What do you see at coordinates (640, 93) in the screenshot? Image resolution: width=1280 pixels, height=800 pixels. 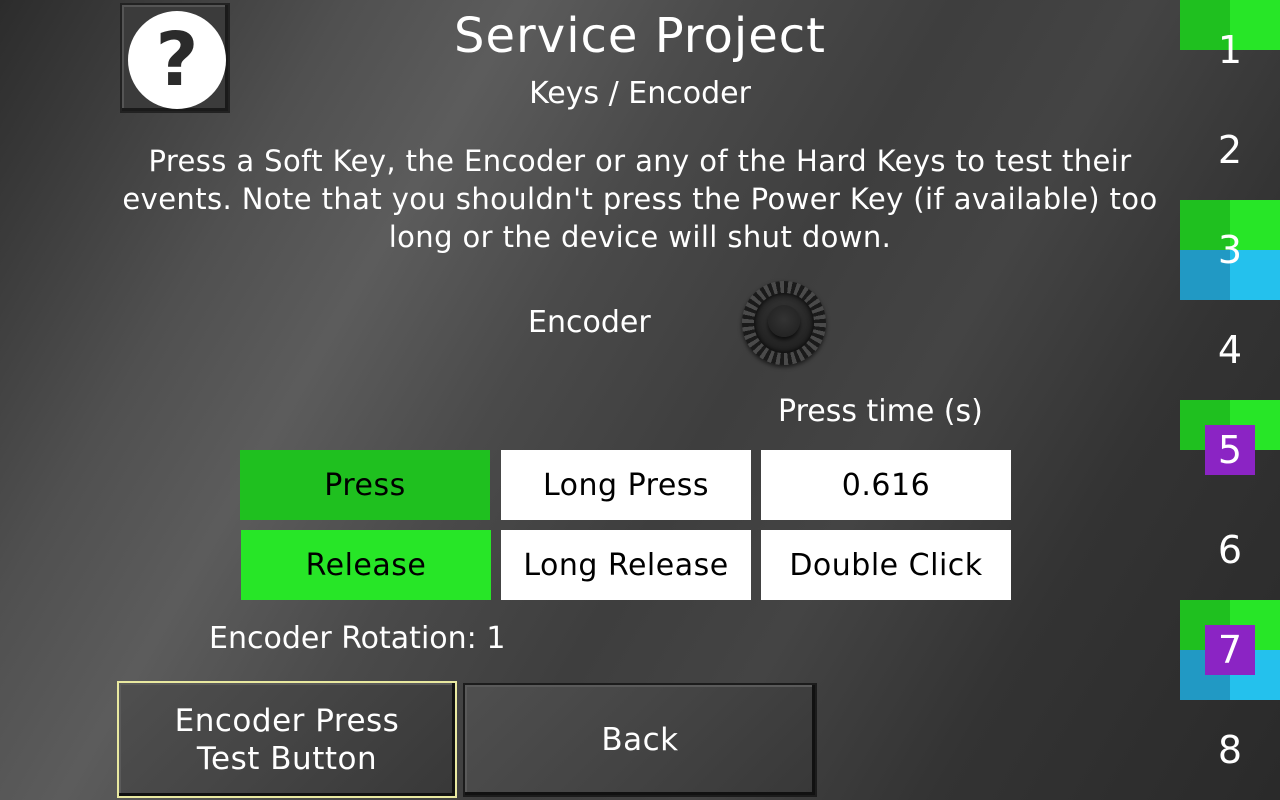 I see `page-subtitle: Keys / Encoder` at bounding box center [640, 93].